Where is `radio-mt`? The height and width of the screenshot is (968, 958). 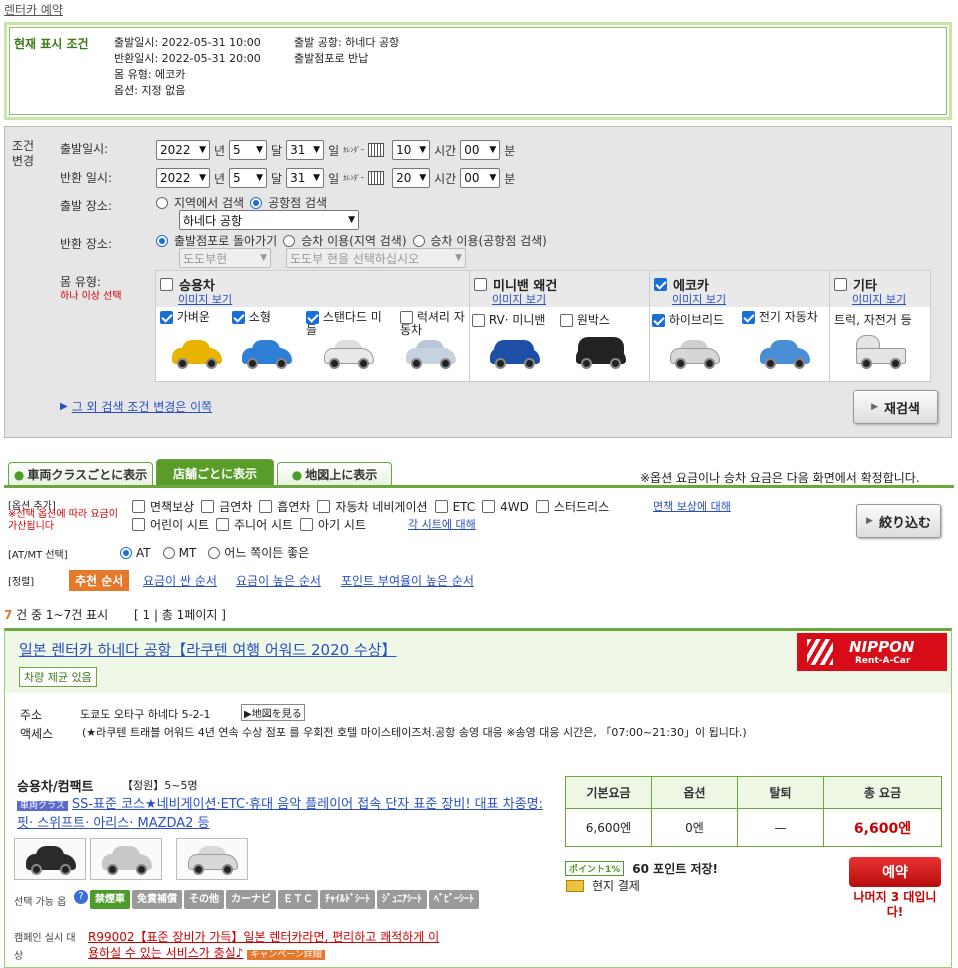
radio-mt is located at coordinates (168, 552).